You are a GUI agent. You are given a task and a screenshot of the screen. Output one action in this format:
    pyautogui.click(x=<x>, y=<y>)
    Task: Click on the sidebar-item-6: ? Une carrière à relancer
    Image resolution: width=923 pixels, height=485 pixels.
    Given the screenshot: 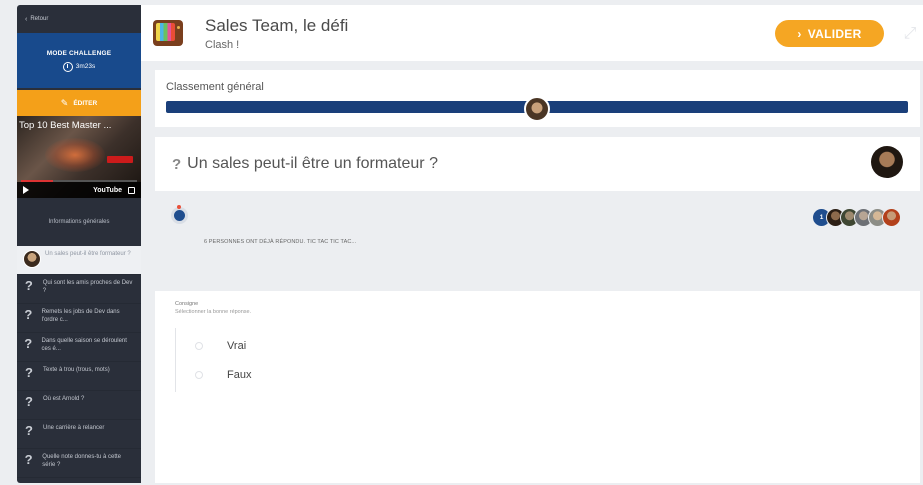 What is the action you would take?
    pyautogui.click(x=79, y=434)
    